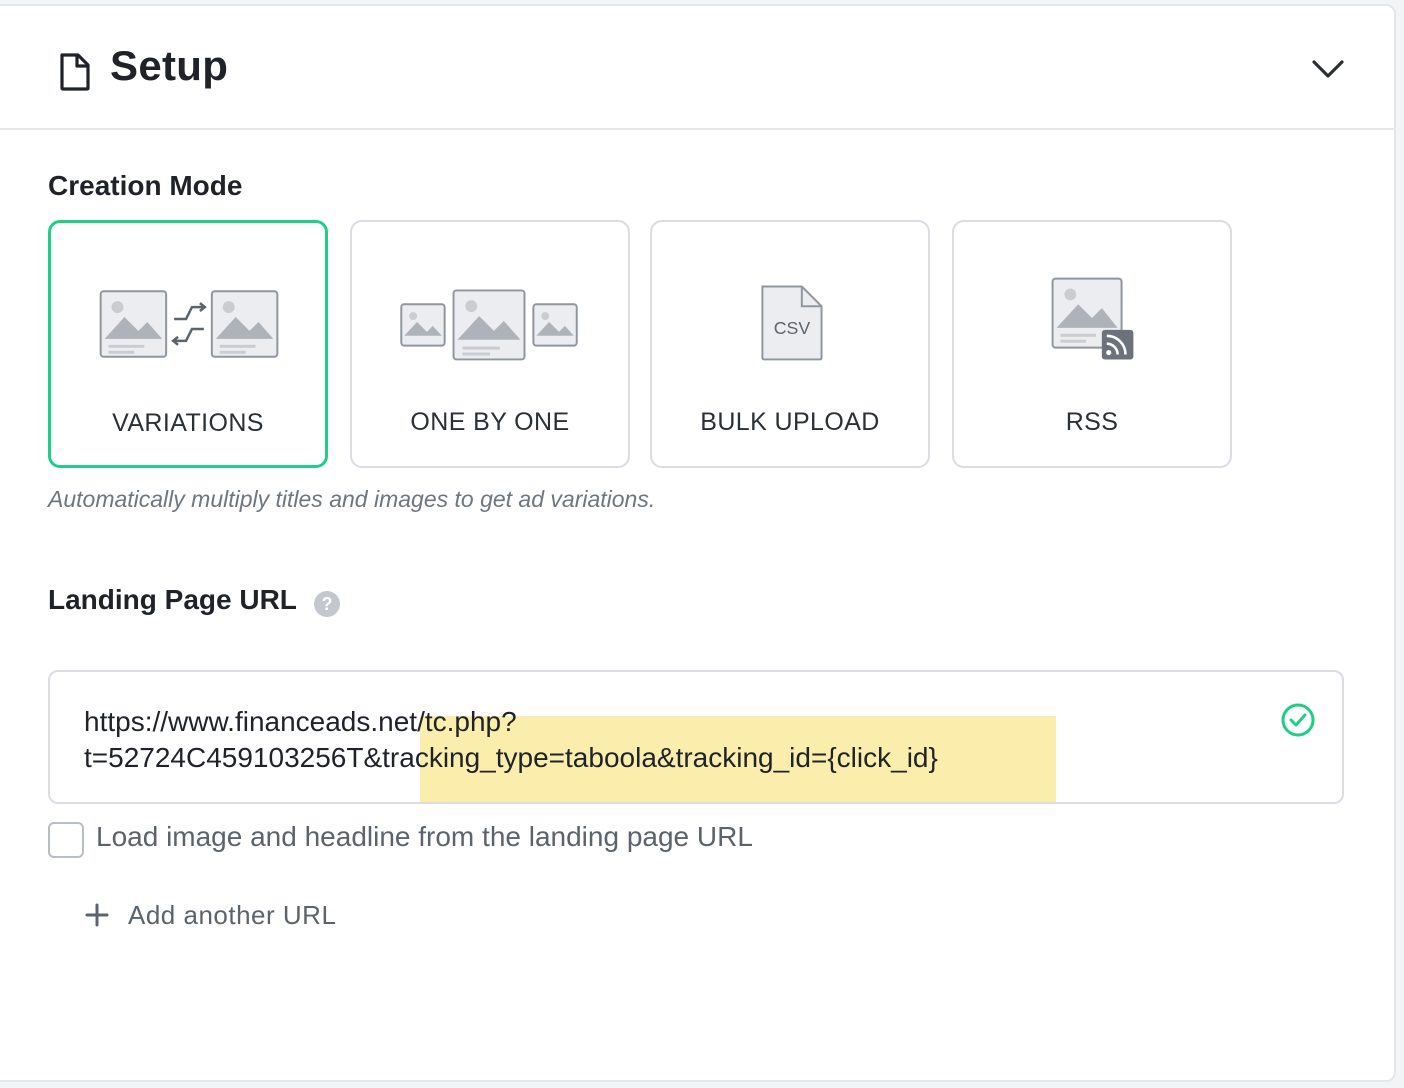  What do you see at coordinates (327, 604) in the screenshot?
I see `question-icon: ?` at bounding box center [327, 604].